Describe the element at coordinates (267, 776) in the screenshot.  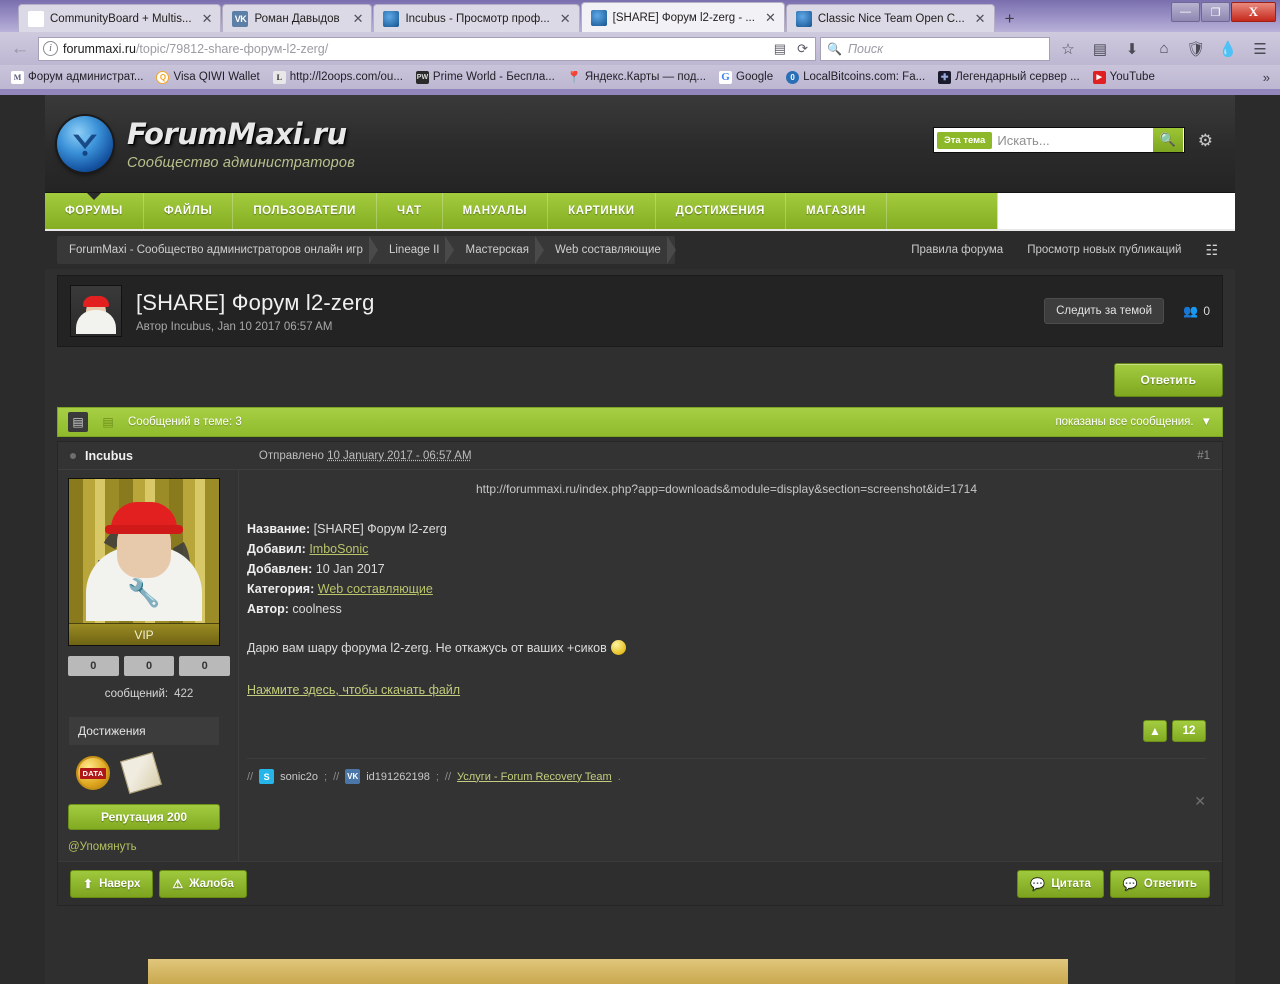
I see `skype-icon: S` at that location.